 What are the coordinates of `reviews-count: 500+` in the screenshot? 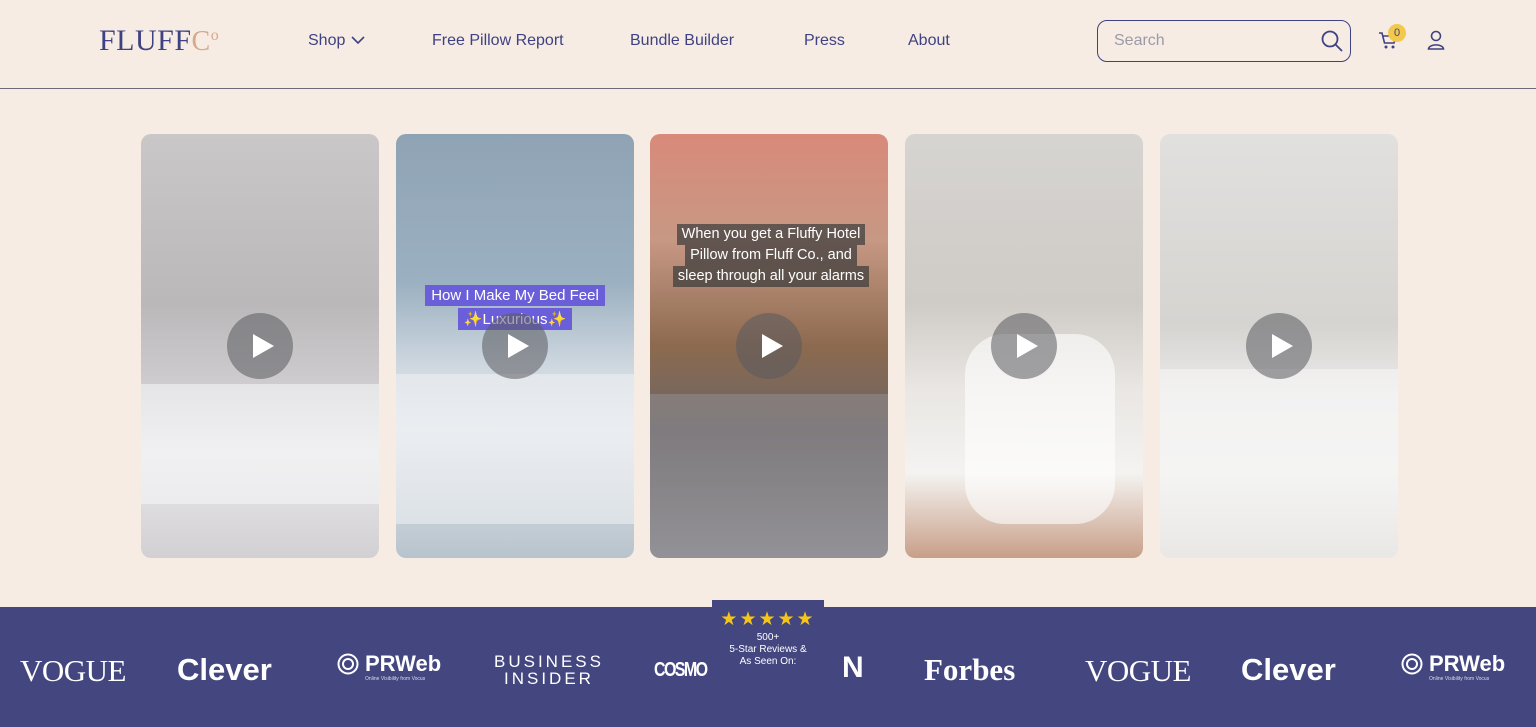 It's located at (768, 637).